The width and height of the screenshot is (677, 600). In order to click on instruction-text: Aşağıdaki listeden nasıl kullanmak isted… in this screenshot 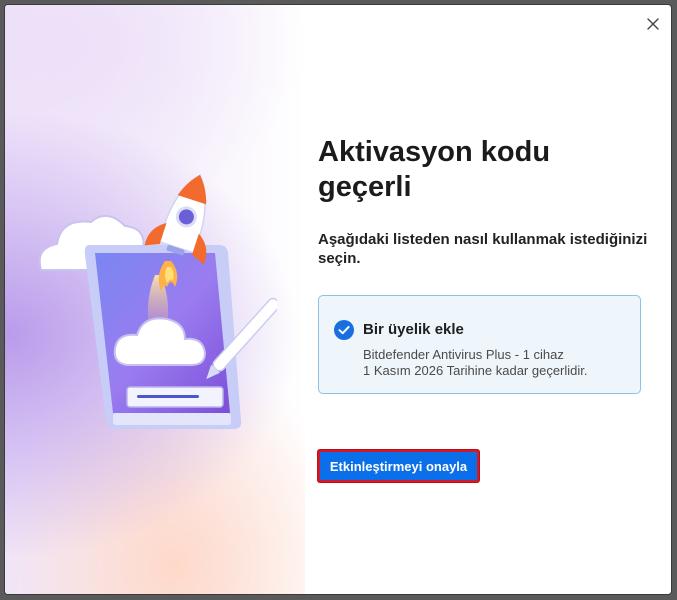, I will do `click(483, 249)`.